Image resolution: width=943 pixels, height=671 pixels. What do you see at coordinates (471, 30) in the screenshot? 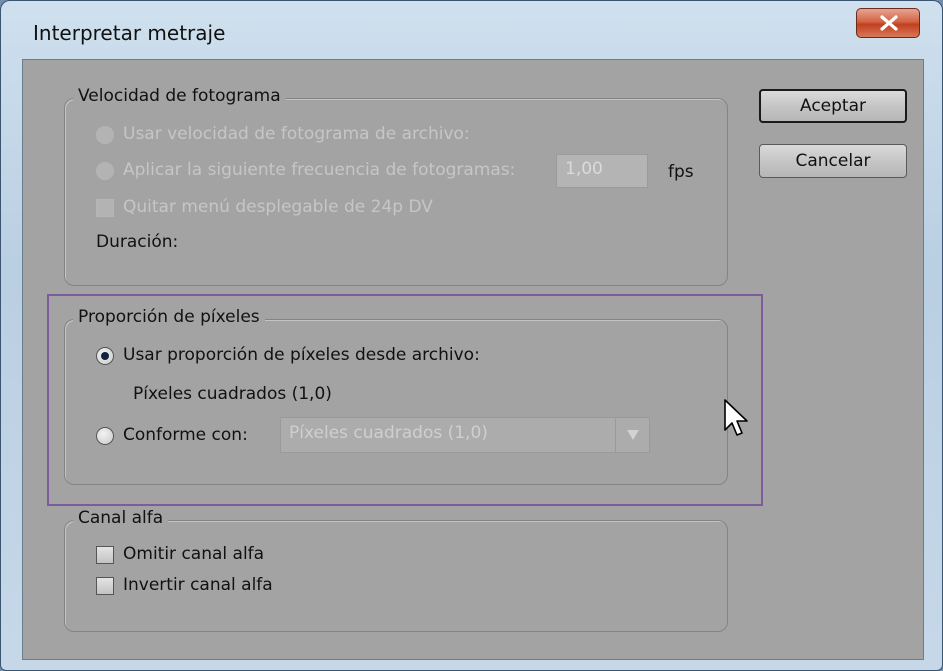
I see `title-bar: Interpretar metraje` at bounding box center [471, 30].